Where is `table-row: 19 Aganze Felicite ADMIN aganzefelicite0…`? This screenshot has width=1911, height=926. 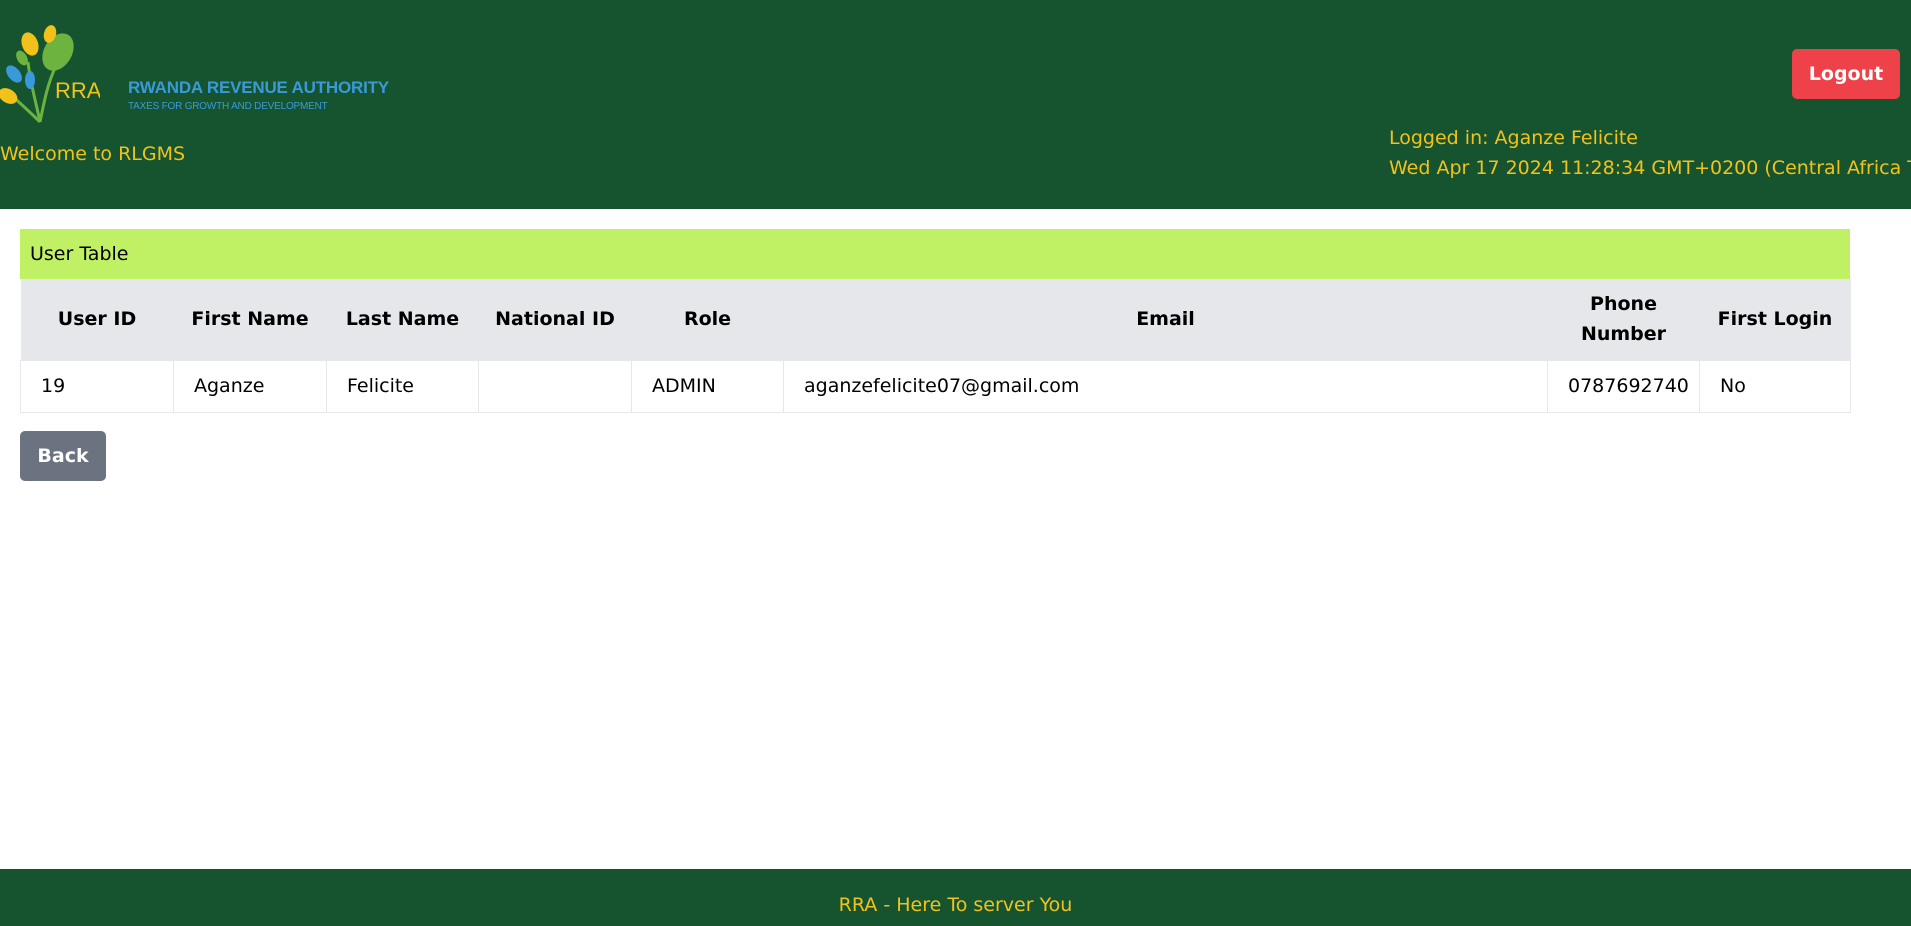 table-row: 19 Aganze Felicite ADMIN aganzefelicite0… is located at coordinates (935, 386).